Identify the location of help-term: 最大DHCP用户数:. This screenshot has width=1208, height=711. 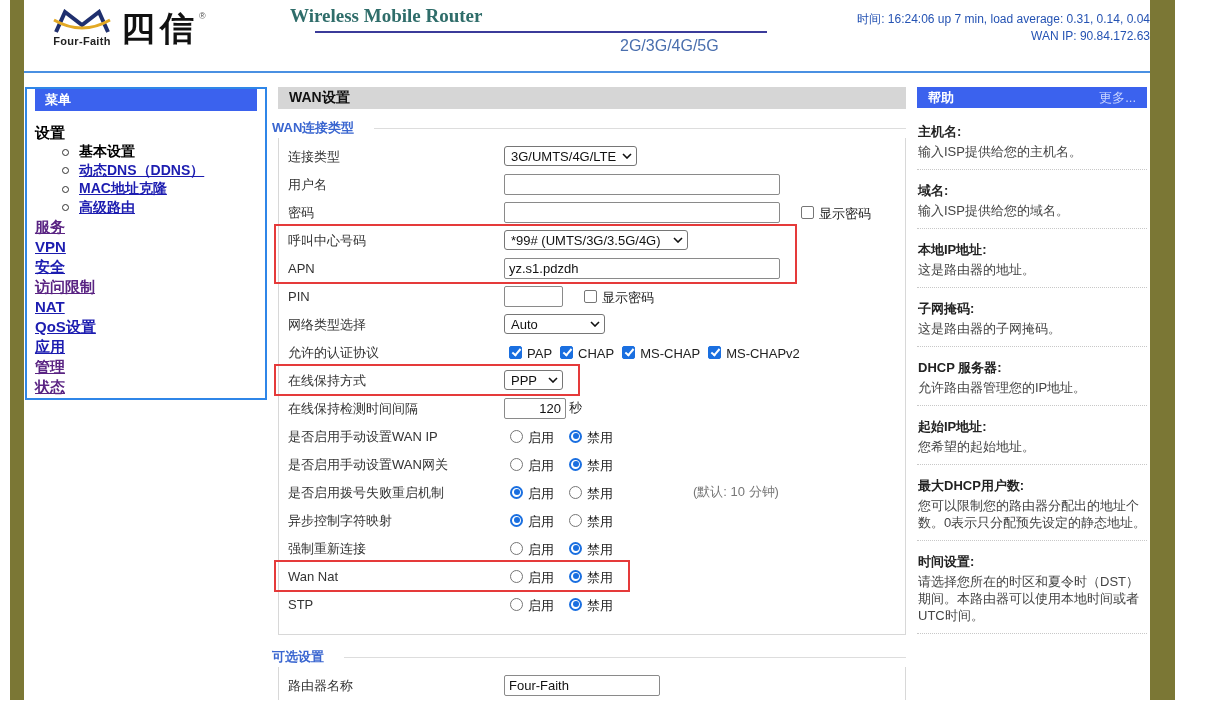
(971, 486).